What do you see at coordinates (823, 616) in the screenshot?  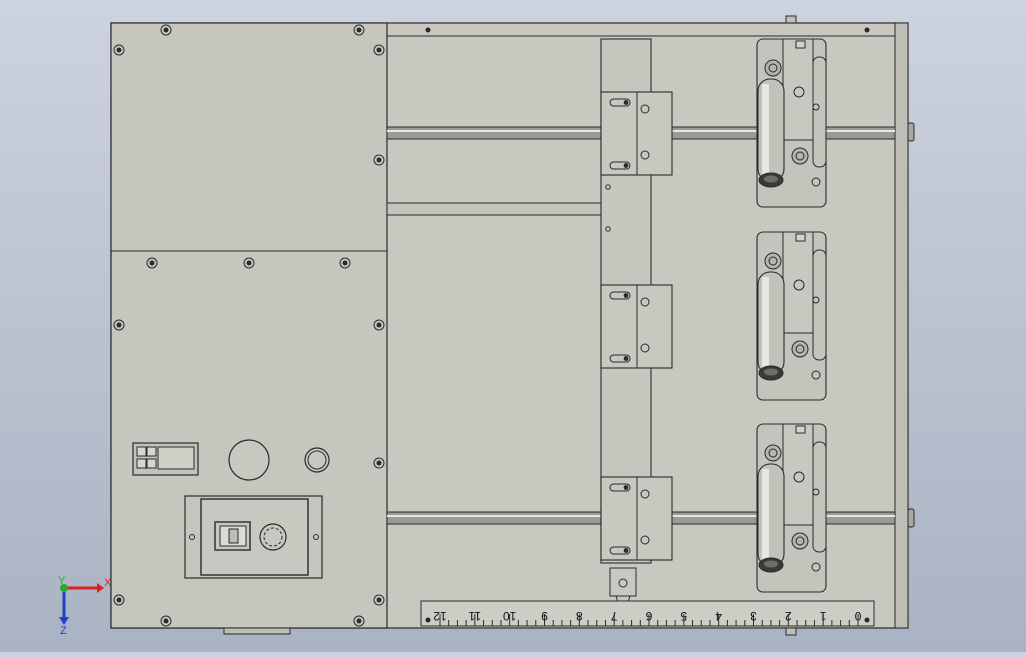 I see `ruler-label: 1` at bounding box center [823, 616].